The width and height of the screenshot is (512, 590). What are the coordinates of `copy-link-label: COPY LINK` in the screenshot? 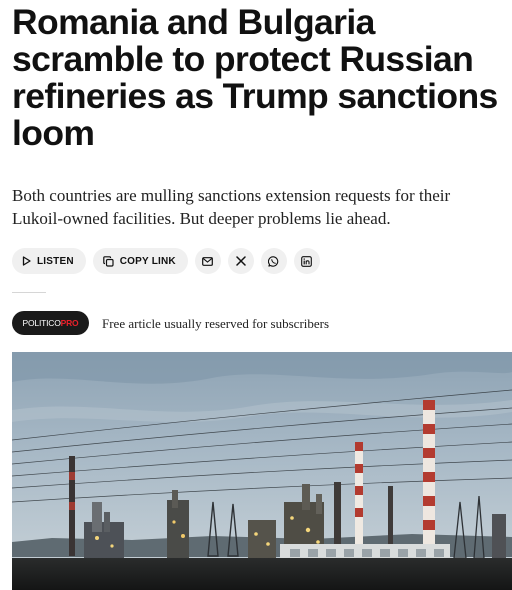 It's located at (147, 261).